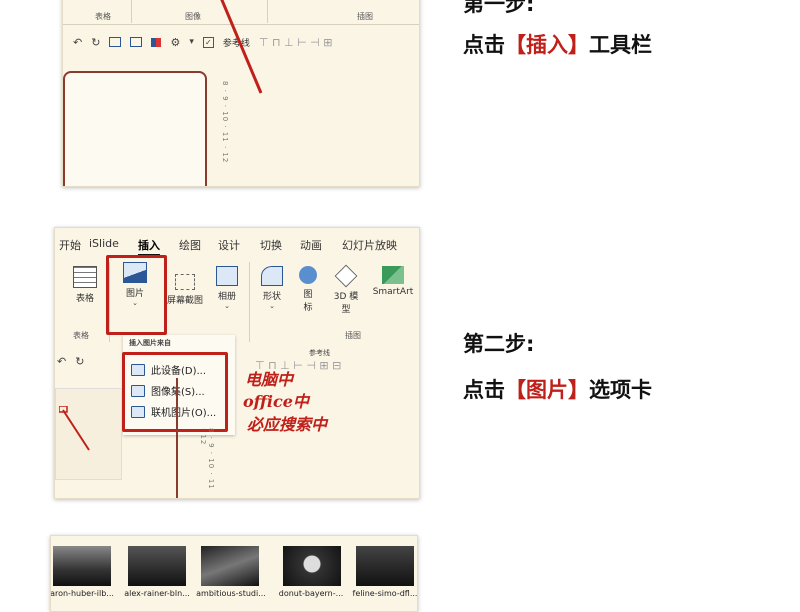  I want to click on 3d-model-button: 3D 模 型, so click(346, 289).